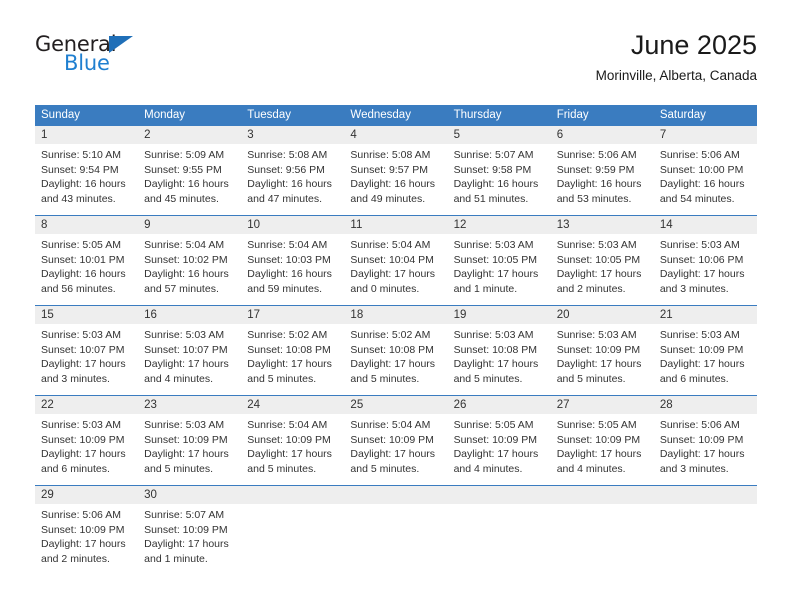 Image resolution: width=792 pixels, height=612 pixels. I want to click on day-number: 28, so click(705, 405).